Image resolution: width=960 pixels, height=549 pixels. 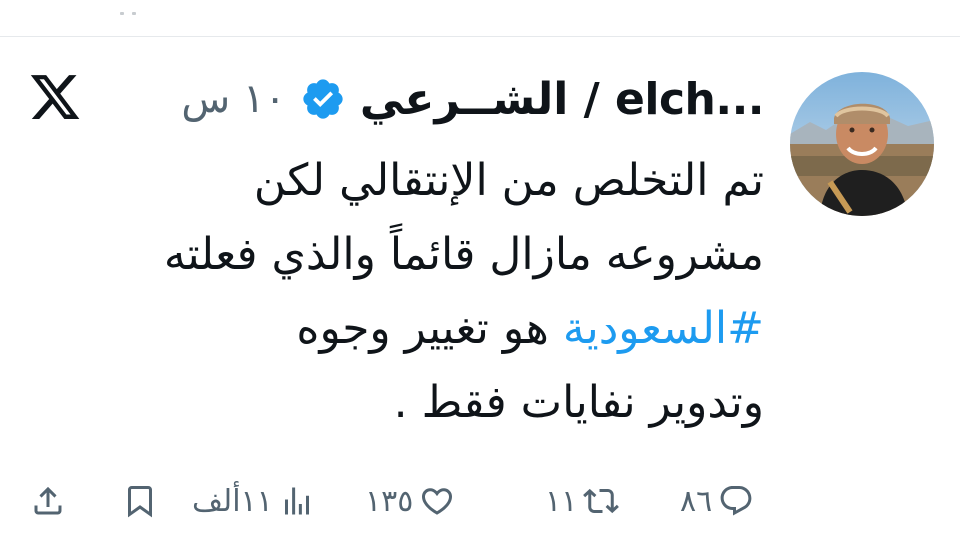 I want to click on tweet-text-line: مشروعه مازال قائماً والذي فعلته, so click(x=463, y=254).